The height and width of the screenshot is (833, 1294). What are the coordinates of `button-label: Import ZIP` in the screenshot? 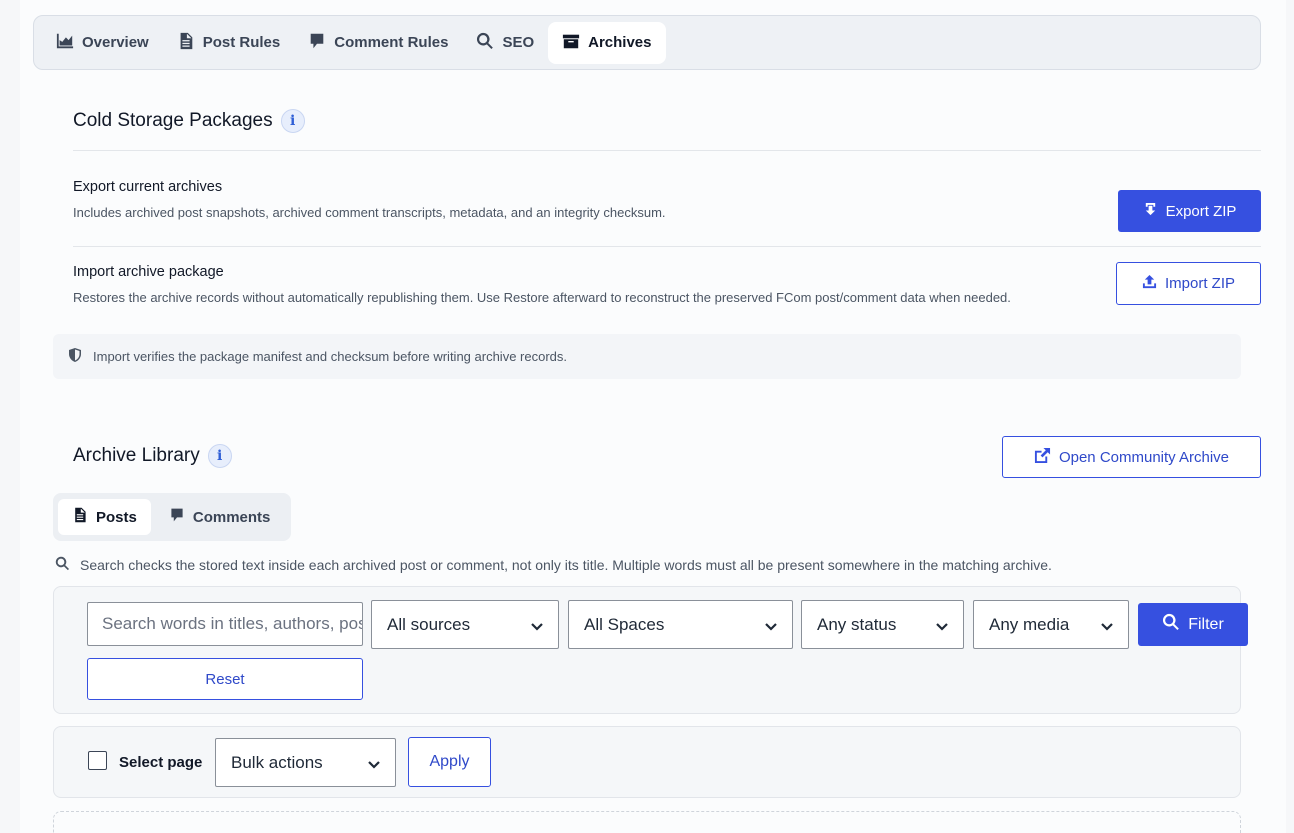 It's located at (1199, 283).